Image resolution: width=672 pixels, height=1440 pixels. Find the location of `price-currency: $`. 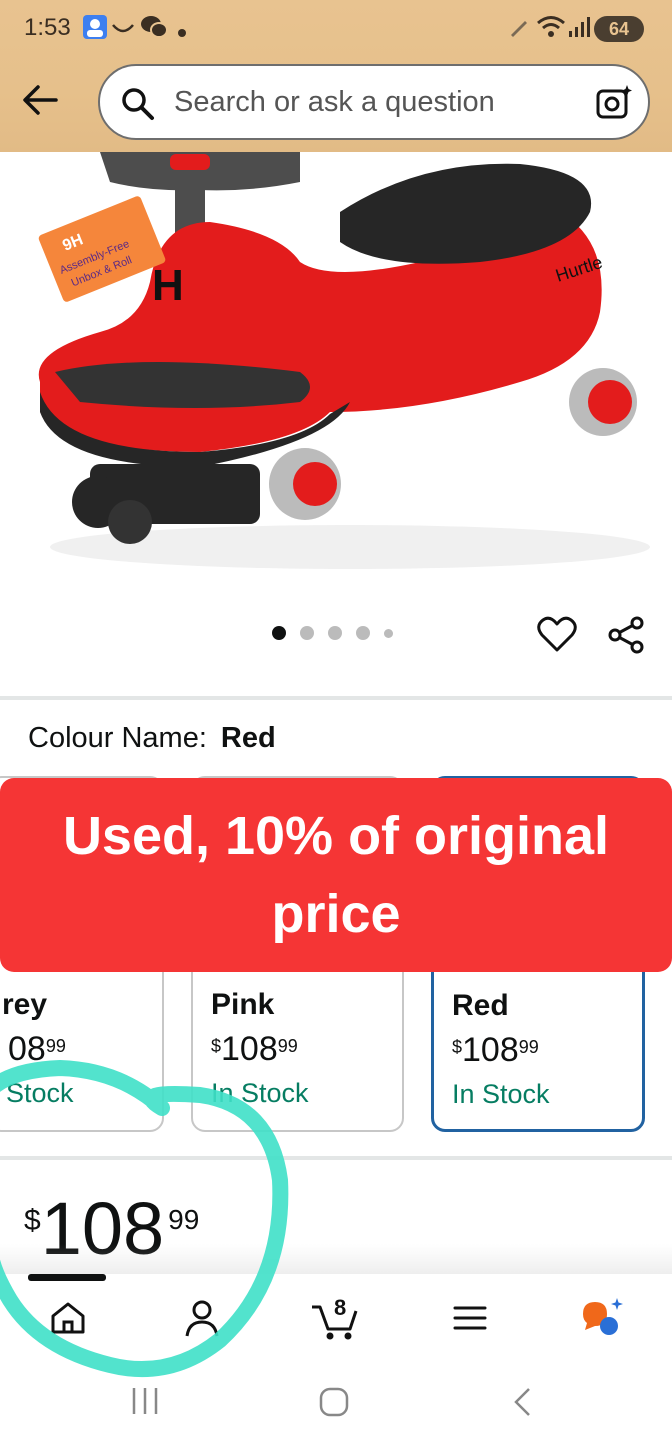

price-currency: $ is located at coordinates (32, 1220).